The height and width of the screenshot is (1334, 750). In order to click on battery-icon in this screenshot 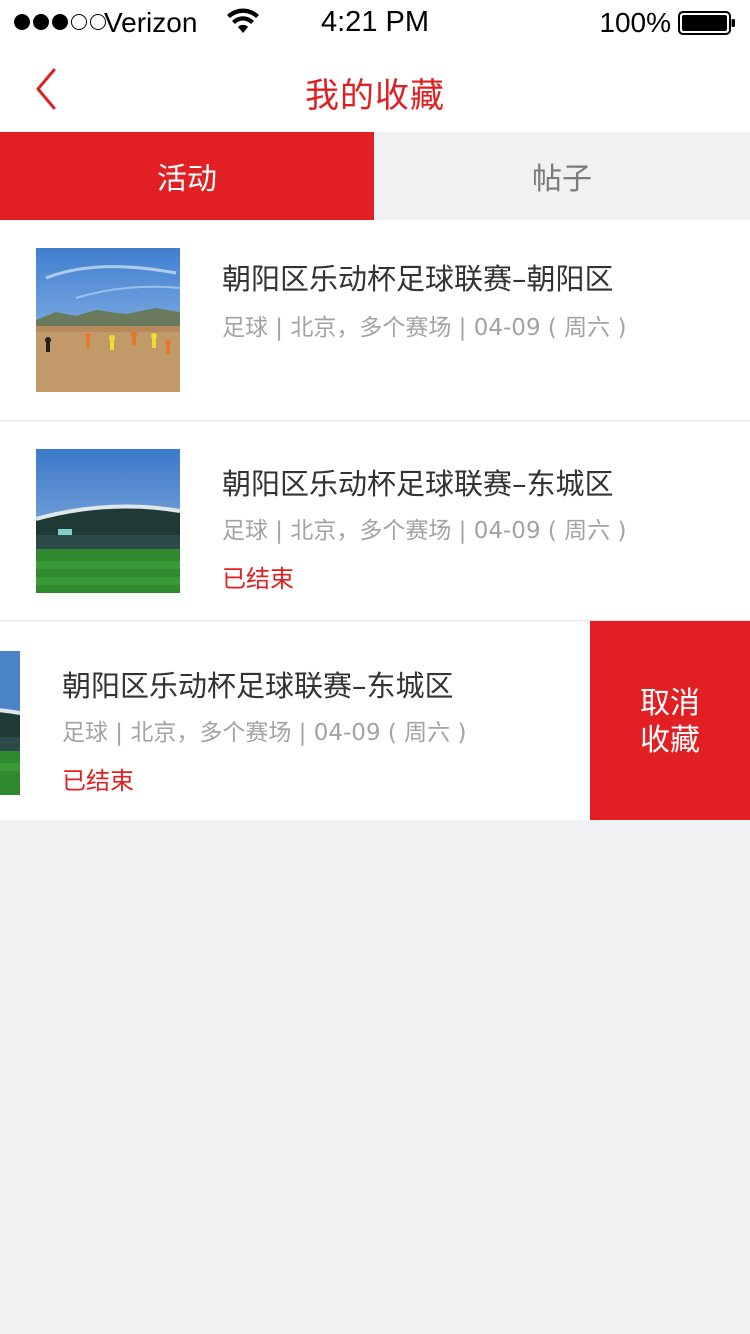, I will do `click(706, 23)`.